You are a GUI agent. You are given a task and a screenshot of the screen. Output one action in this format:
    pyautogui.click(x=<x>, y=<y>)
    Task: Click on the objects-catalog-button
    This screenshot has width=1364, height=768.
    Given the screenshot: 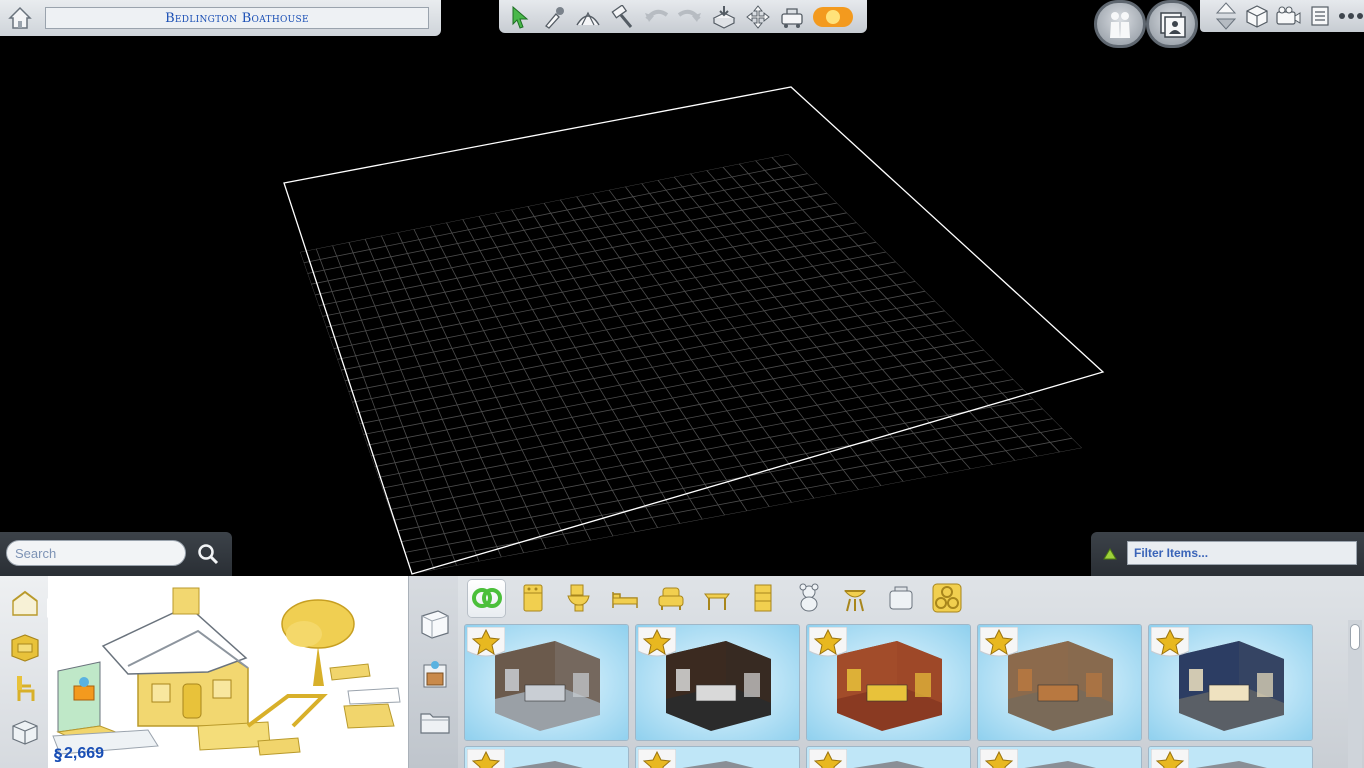 What is the action you would take?
    pyautogui.click(x=25, y=689)
    